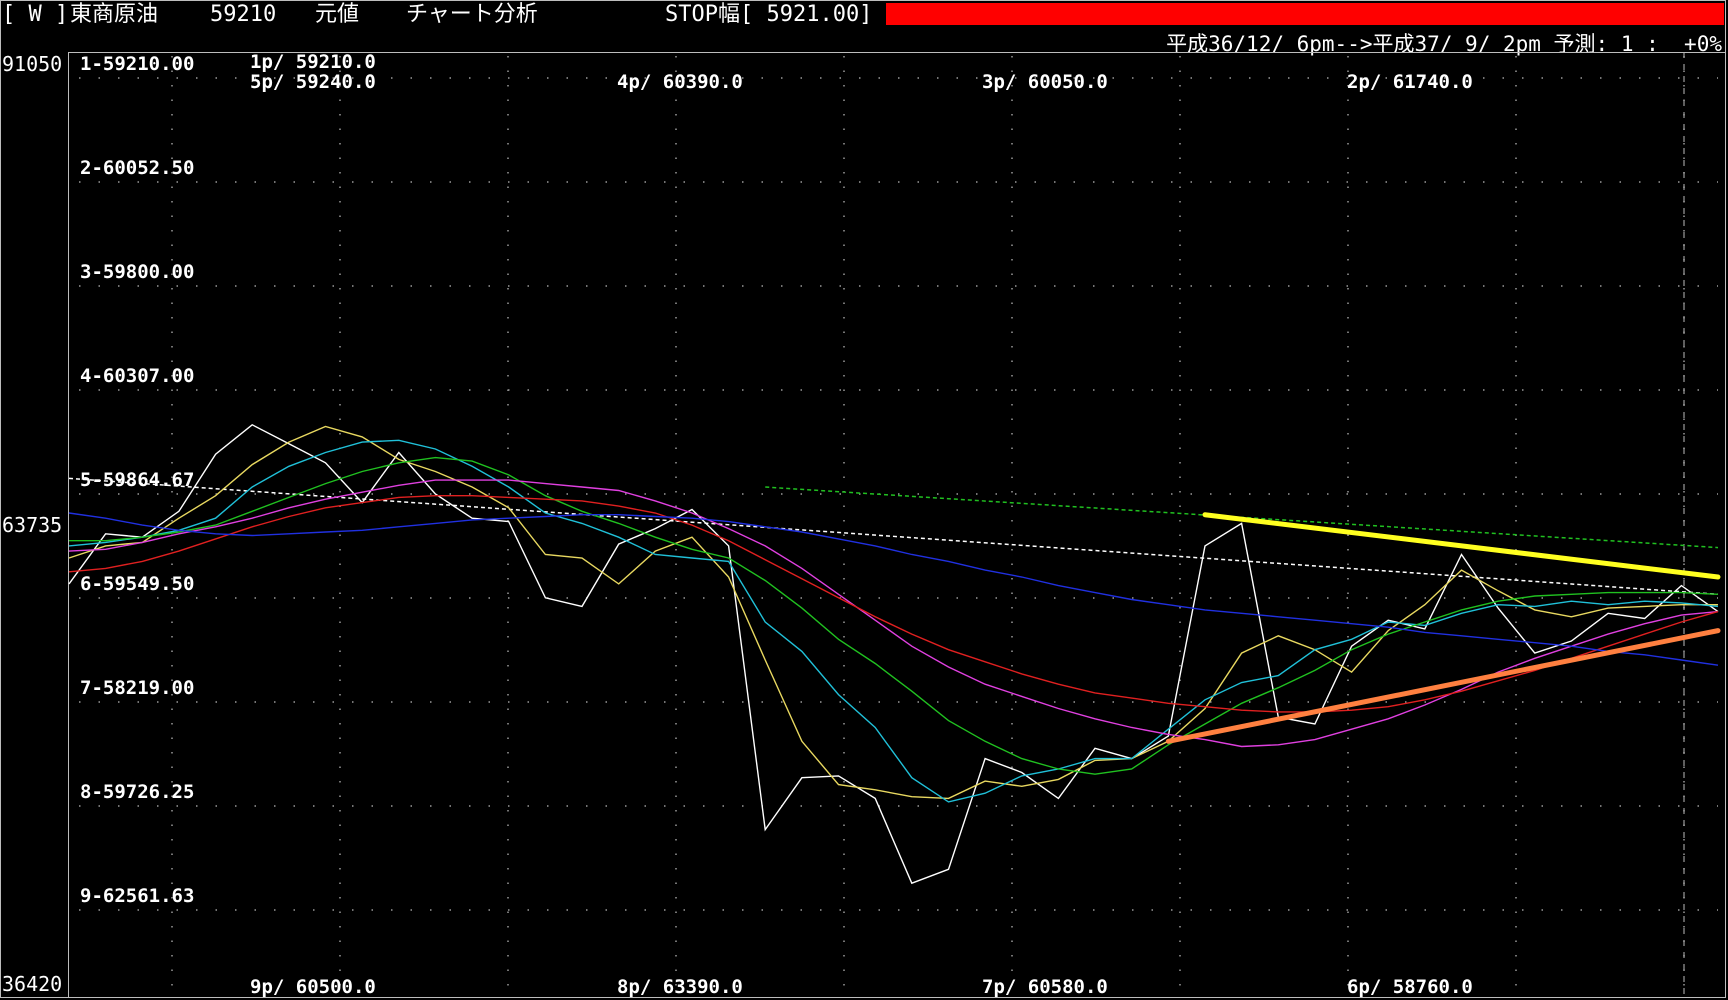  What do you see at coordinates (680, 987) in the screenshot?
I see `bottom-period-label: 8p/ 63390.0` at bounding box center [680, 987].